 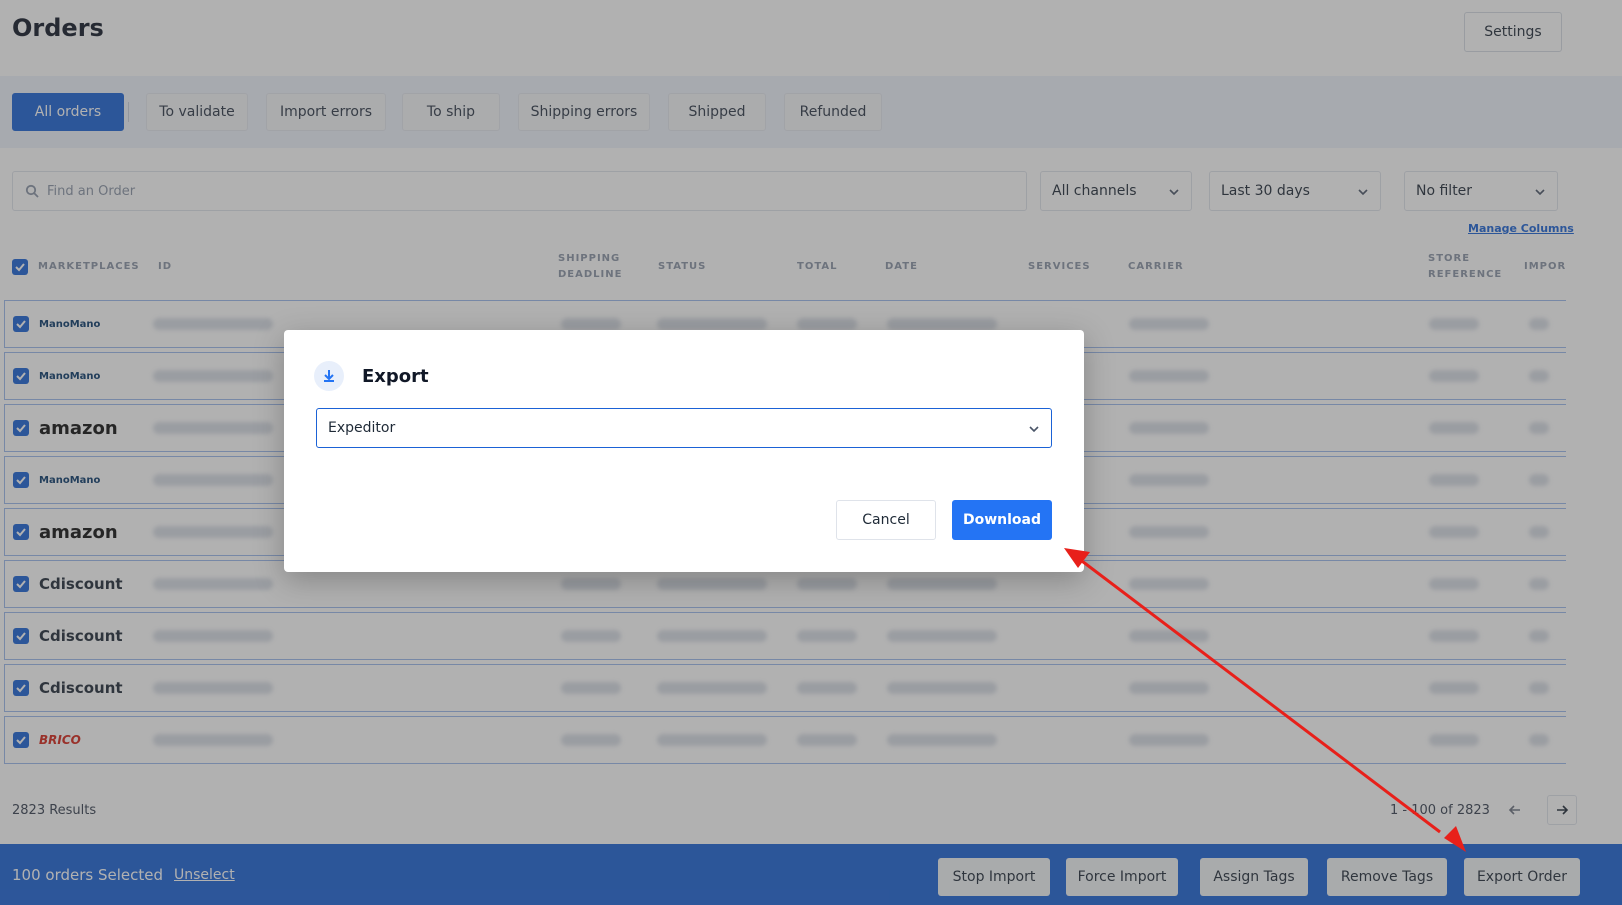 I want to click on export-modal: Export Expeditor Cancel Download, so click(x=684, y=451).